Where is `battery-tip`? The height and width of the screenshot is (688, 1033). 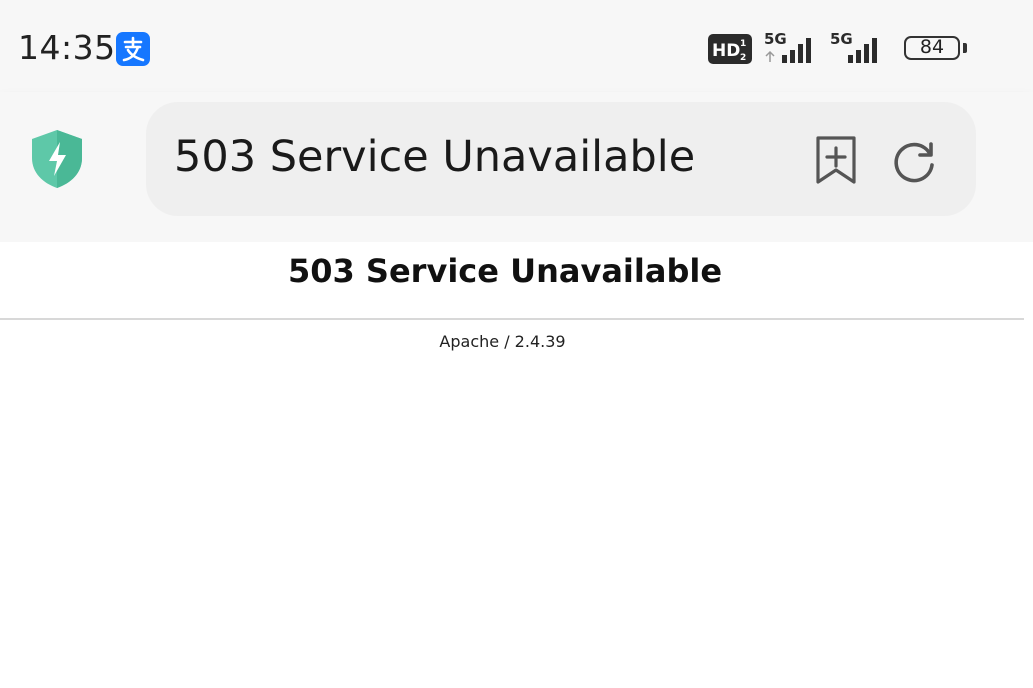 battery-tip is located at coordinates (965, 48).